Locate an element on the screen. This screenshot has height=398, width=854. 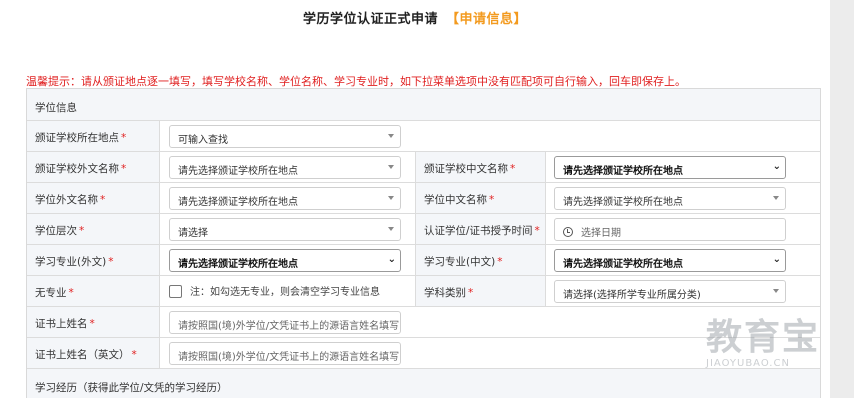
watermark-cn: 教育宝 is located at coordinates (763, 337).